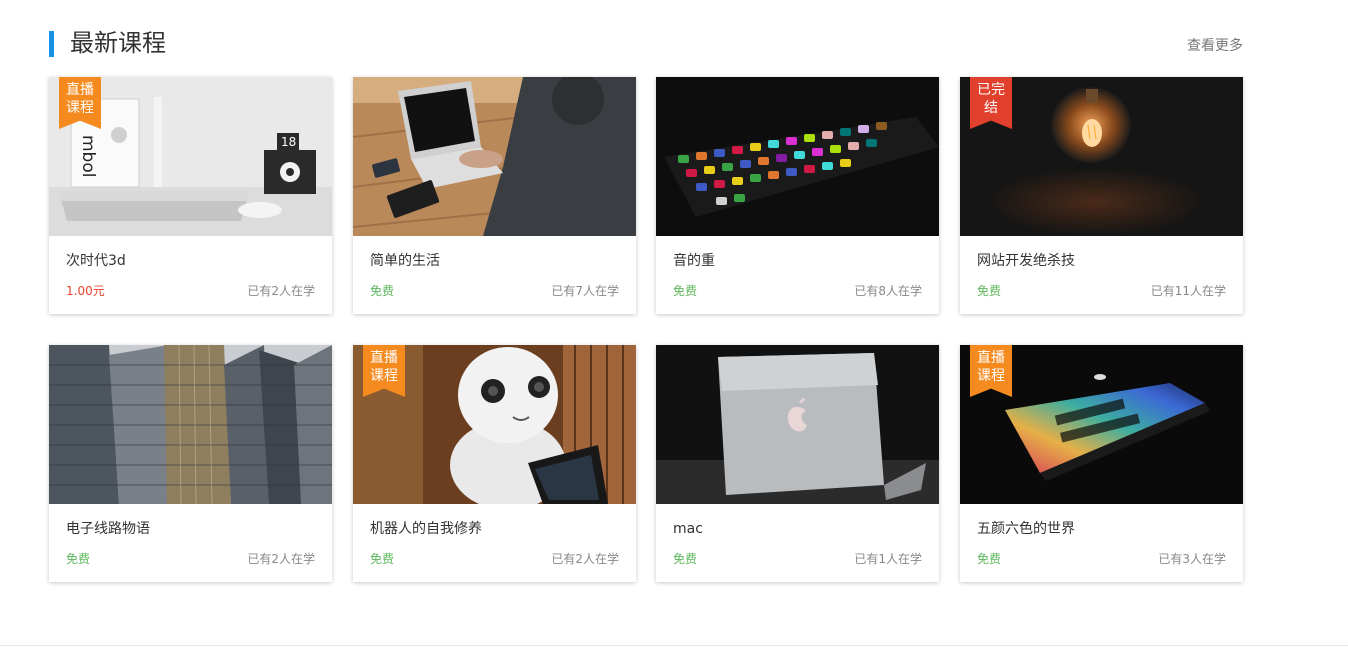  What do you see at coordinates (118, 43) in the screenshot?
I see `section-title: 最新课程` at bounding box center [118, 43].